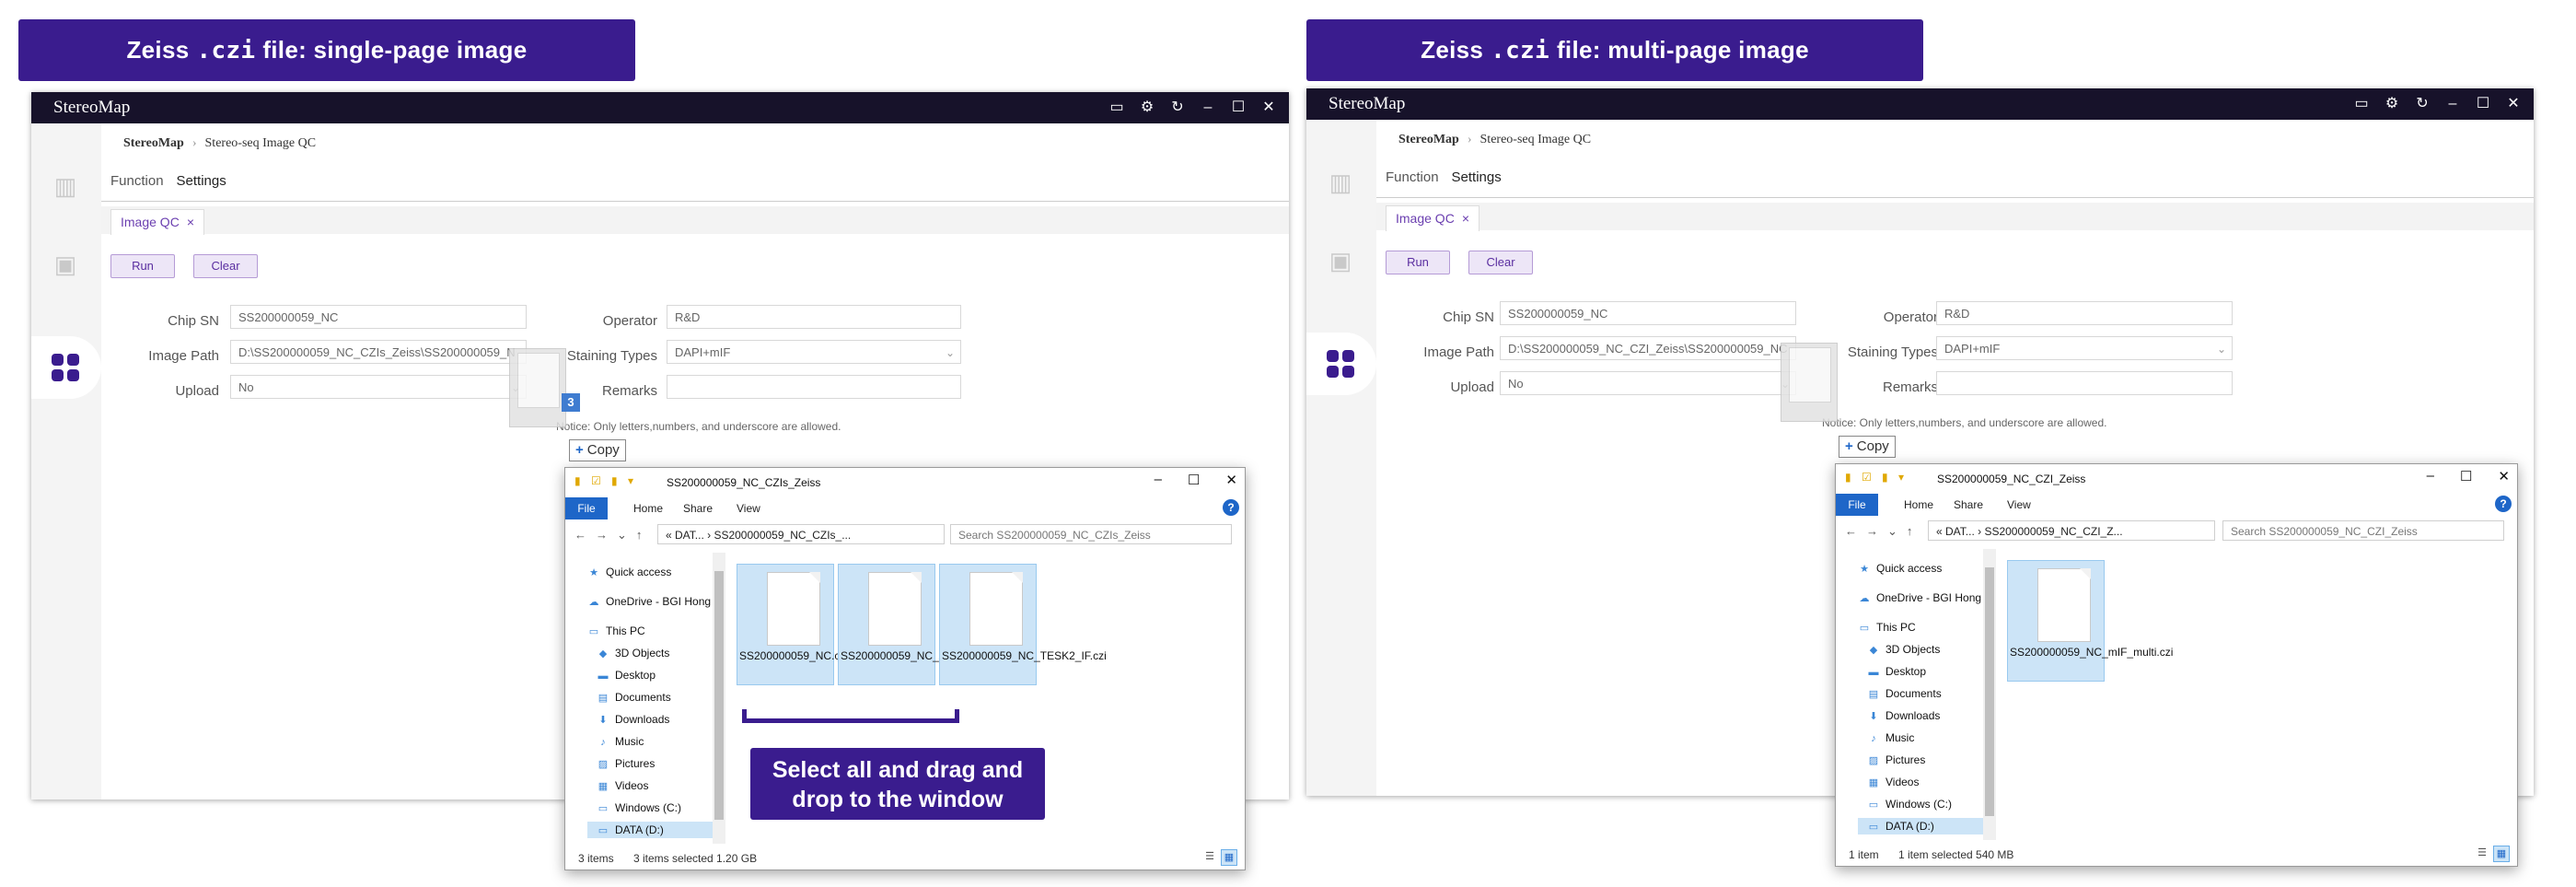 This screenshot has width=2576, height=887. Describe the element at coordinates (2090, 621) in the screenshot. I see `file-item: SS200000059_NC_mIF_multi.czi` at that location.